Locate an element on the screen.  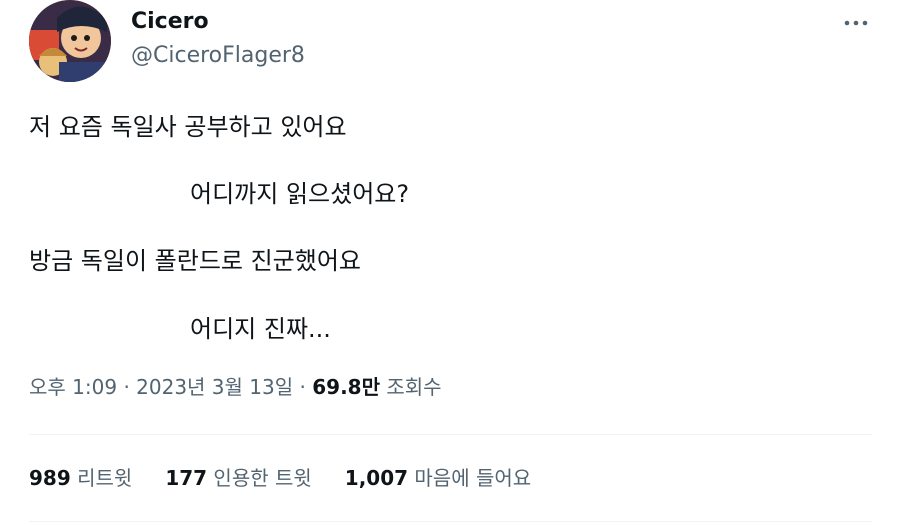
quotes-label: 인용한 트윗 is located at coordinates (262, 478).